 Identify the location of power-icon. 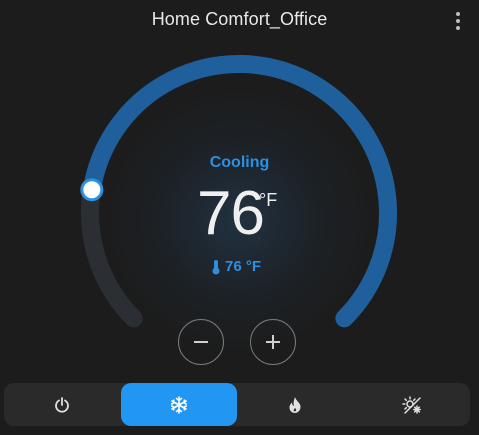
(62, 404).